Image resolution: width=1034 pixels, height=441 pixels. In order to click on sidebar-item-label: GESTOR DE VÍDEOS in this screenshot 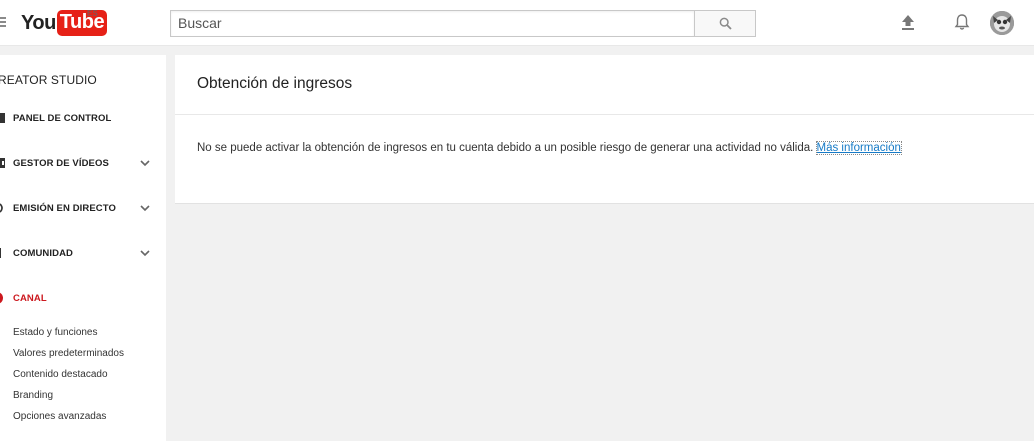, I will do `click(61, 163)`.